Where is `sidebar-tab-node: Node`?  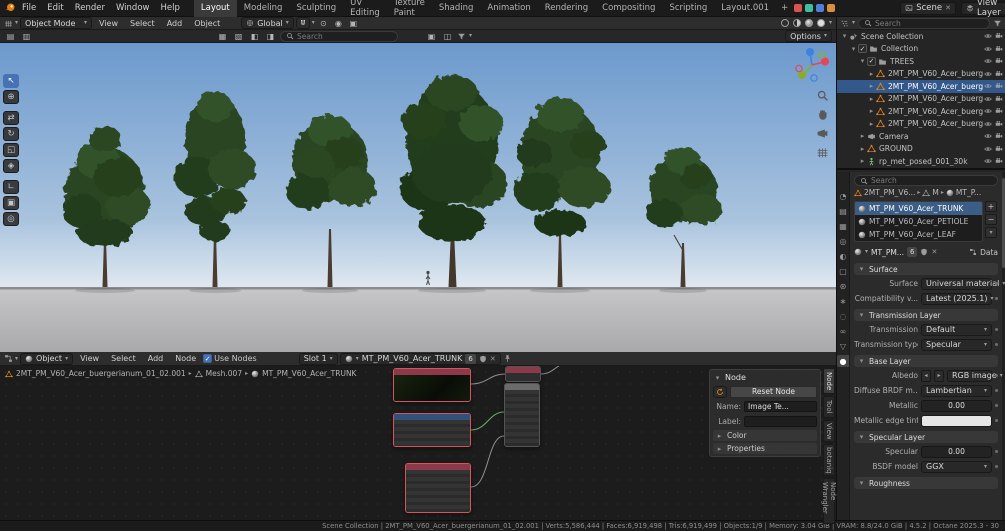
sidebar-tab-node: Node is located at coordinates (829, 381).